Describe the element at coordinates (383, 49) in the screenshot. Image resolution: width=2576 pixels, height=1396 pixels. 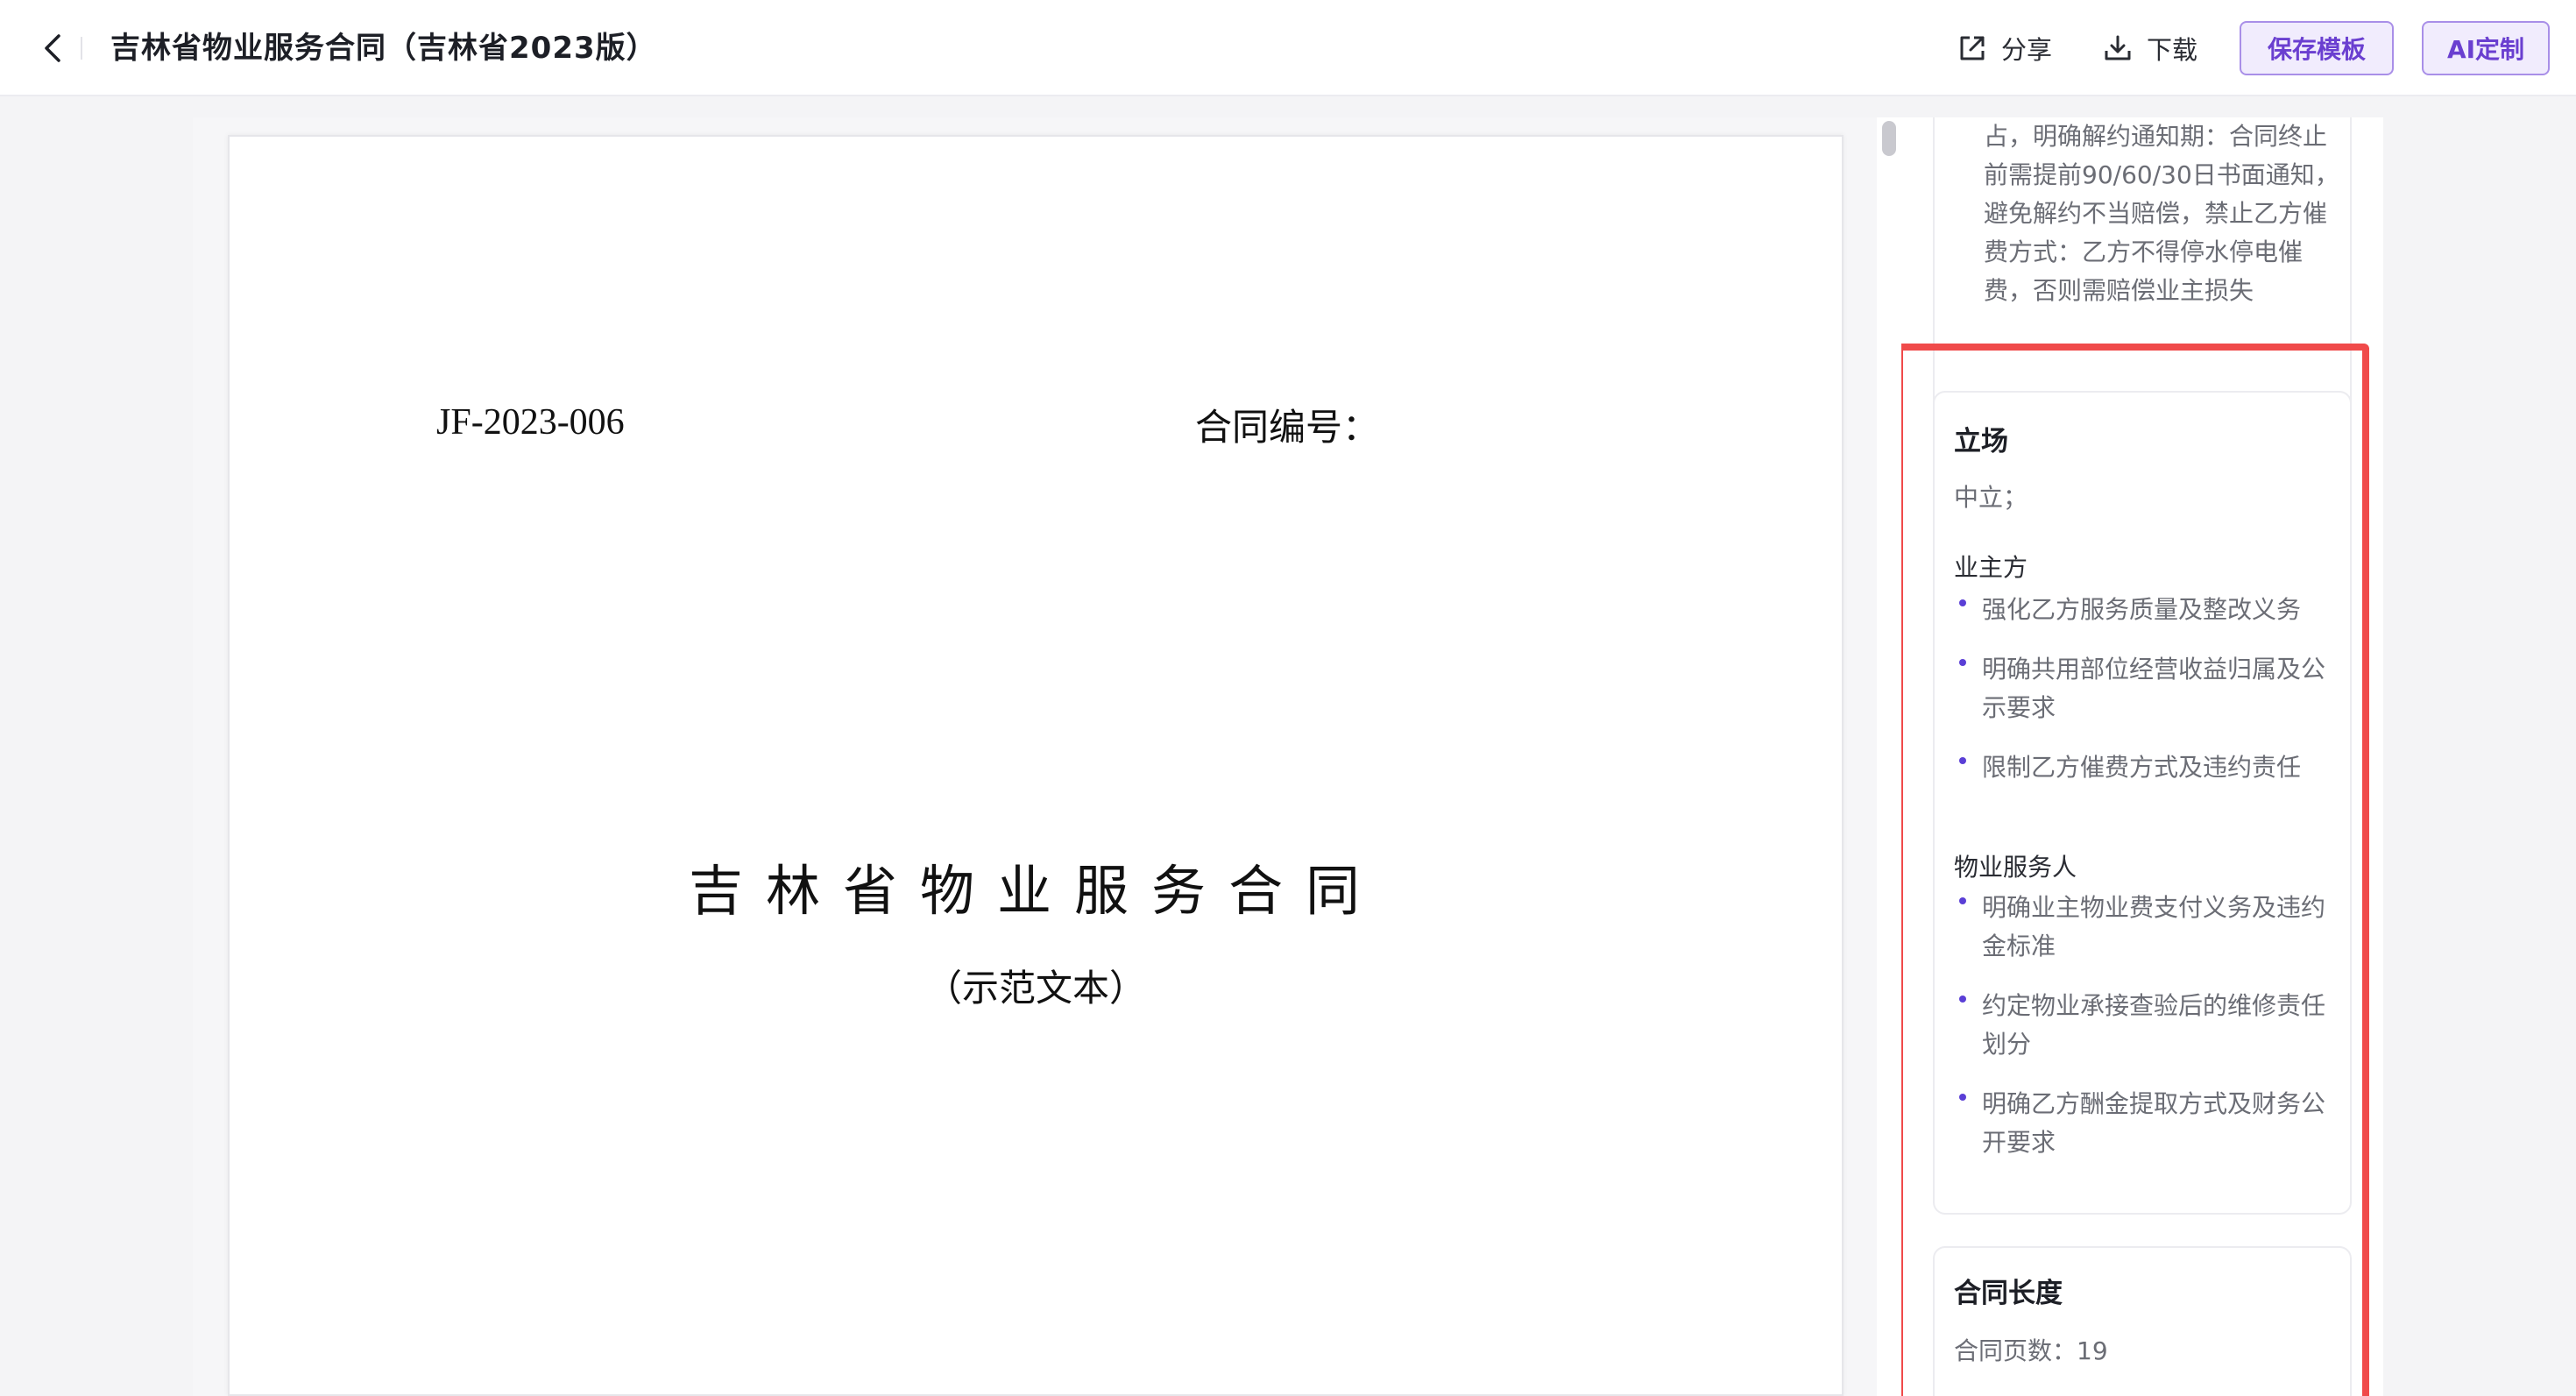
I see `page-title: 吉林省物业服务合同（吉林省2023版）` at that location.